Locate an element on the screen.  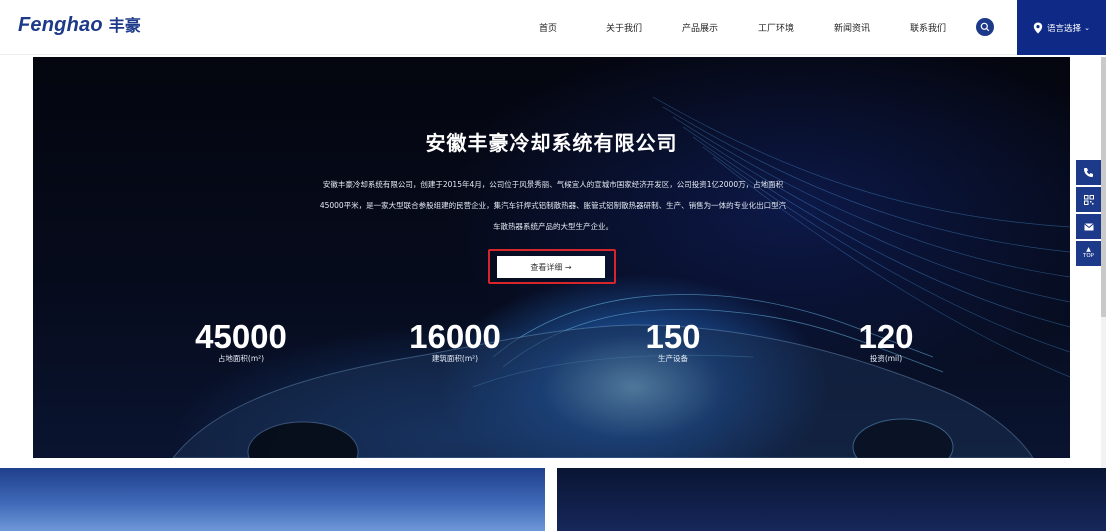
floating-sidebar: ▲ TOP is located at coordinates (1088, 214).